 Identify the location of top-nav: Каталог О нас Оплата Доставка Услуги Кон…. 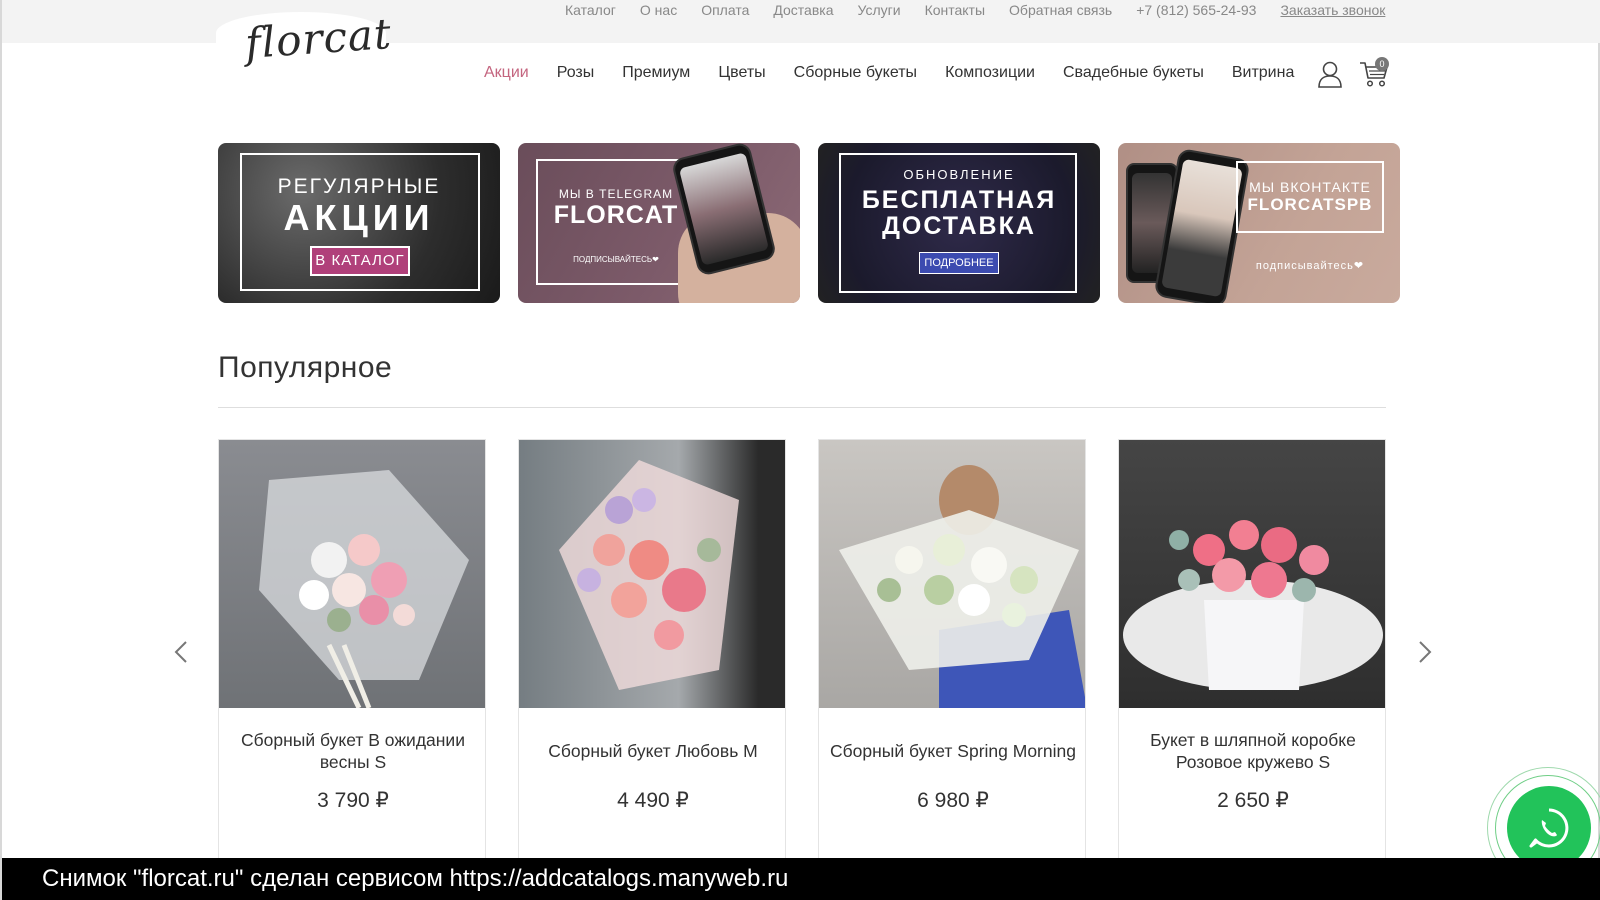
(975, 10).